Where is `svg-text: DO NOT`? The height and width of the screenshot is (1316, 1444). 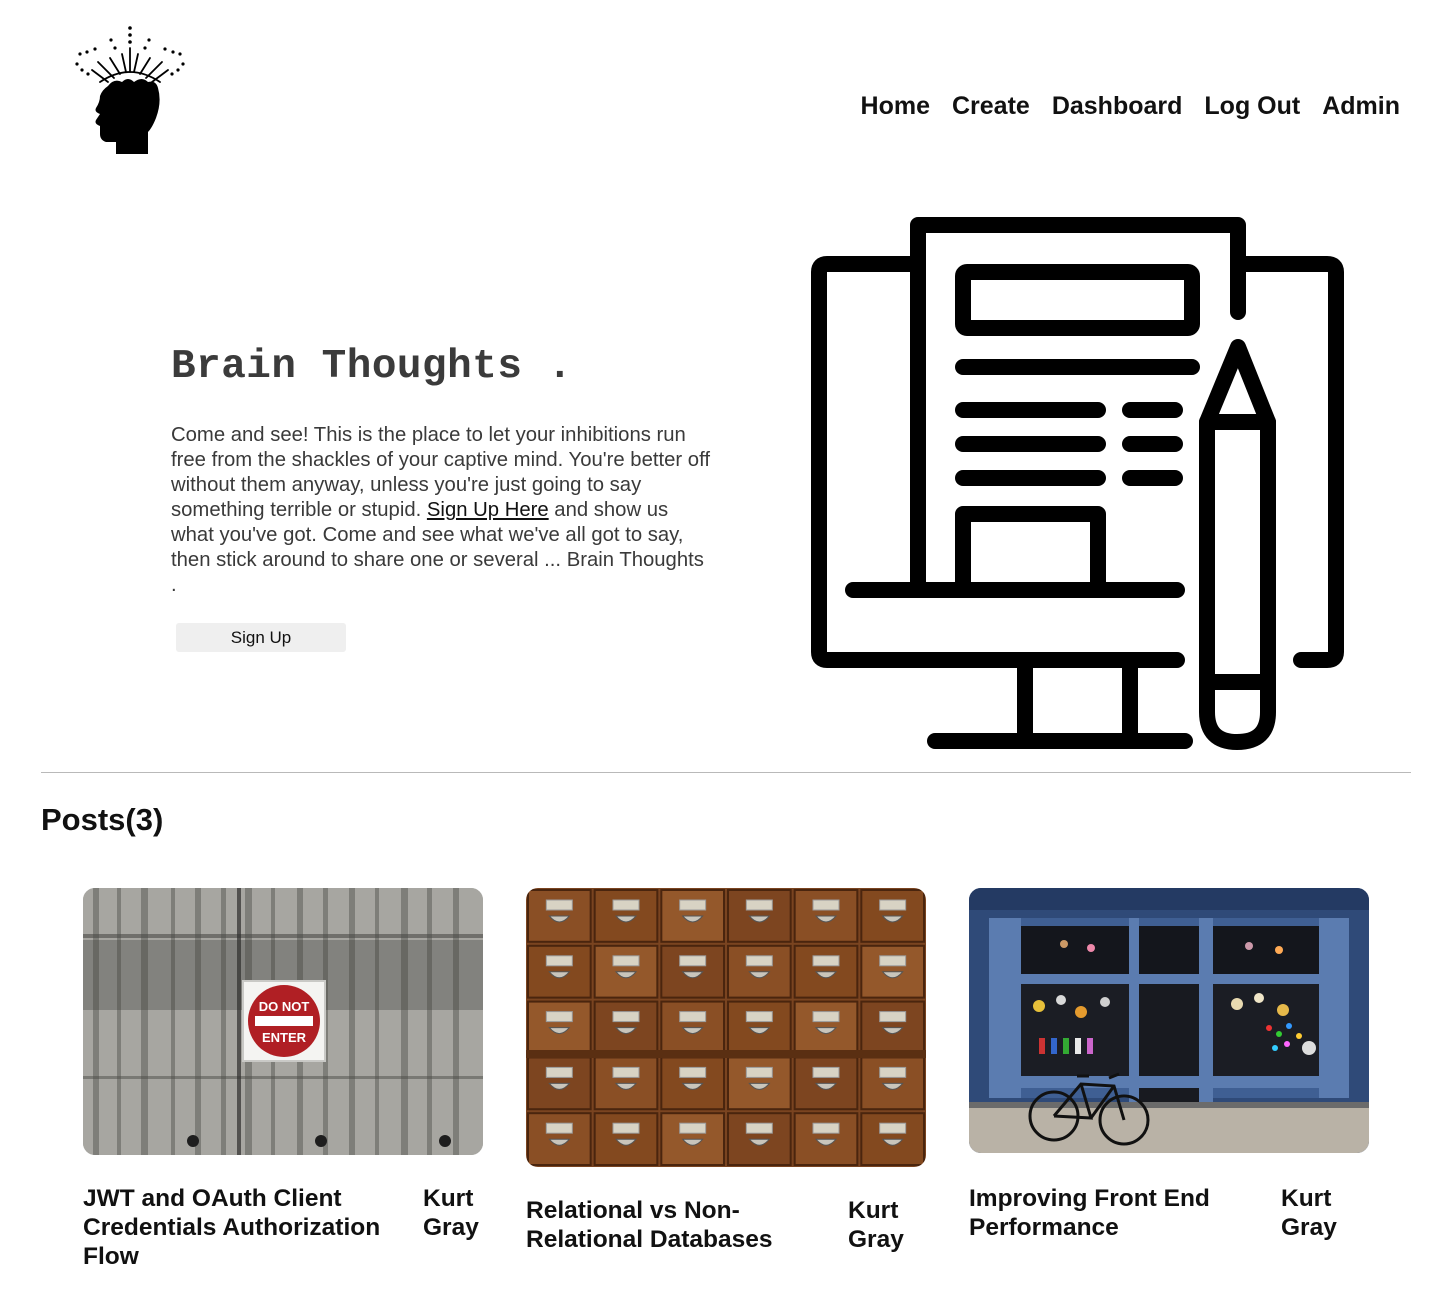 svg-text: DO NOT is located at coordinates (284, 1006).